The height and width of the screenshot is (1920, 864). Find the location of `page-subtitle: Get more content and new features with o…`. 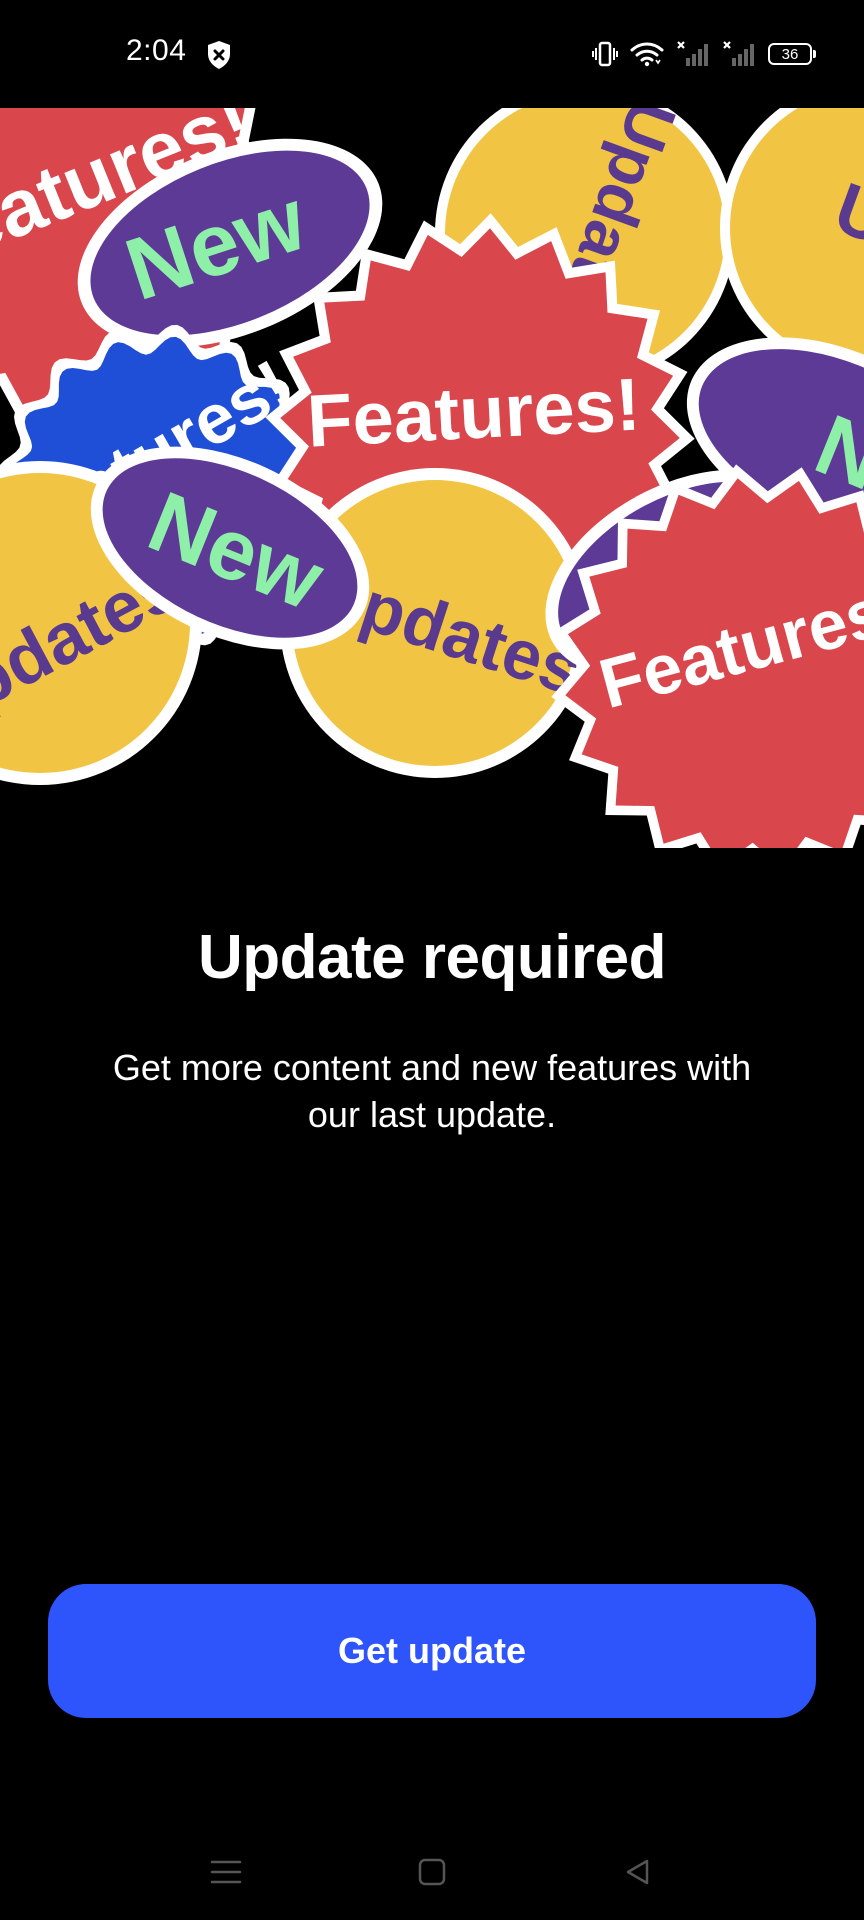

page-subtitle: Get more content and new features with o… is located at coordinates (432, 1091).